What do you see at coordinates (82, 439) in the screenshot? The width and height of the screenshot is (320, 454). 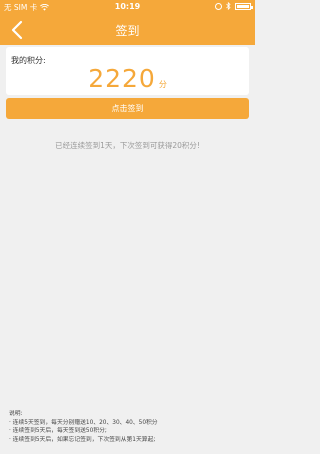 I see `notes-item: · 连续签到5天后，如果忘记签到，下次签到从第1天算起;` at bounding box center [82, 439].